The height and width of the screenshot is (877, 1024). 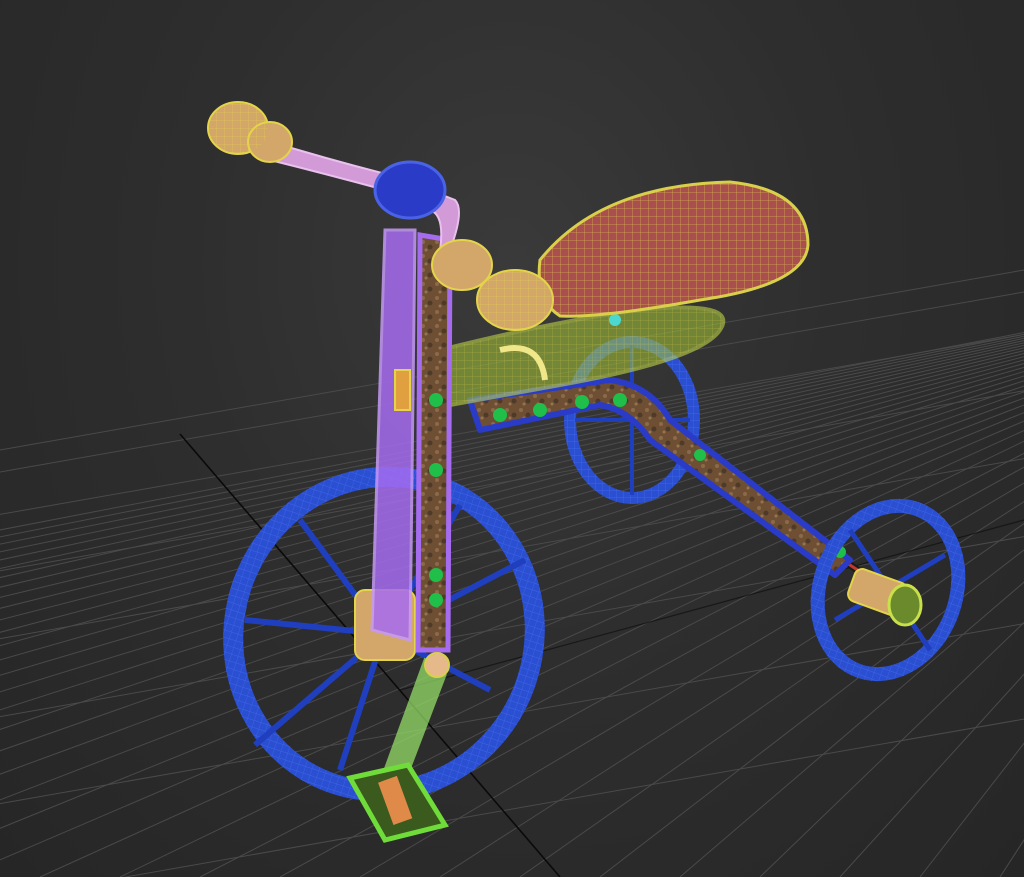 What do you see at coordinates (673, 249) in the screenshot?
I see `seat` at bounding box center [673, 249].